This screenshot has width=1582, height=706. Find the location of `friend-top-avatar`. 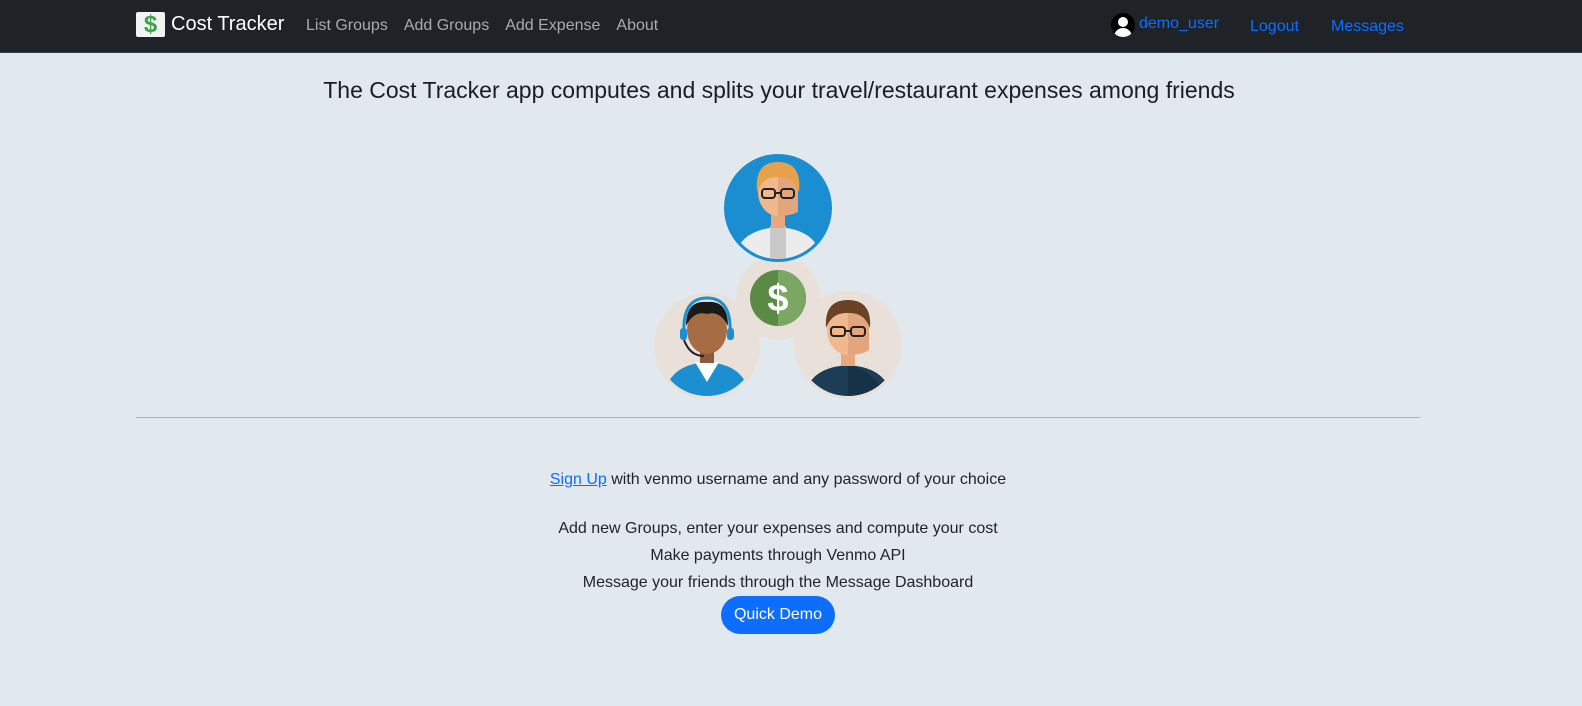

friend-top-avatar is located at coordinates (778, 208).